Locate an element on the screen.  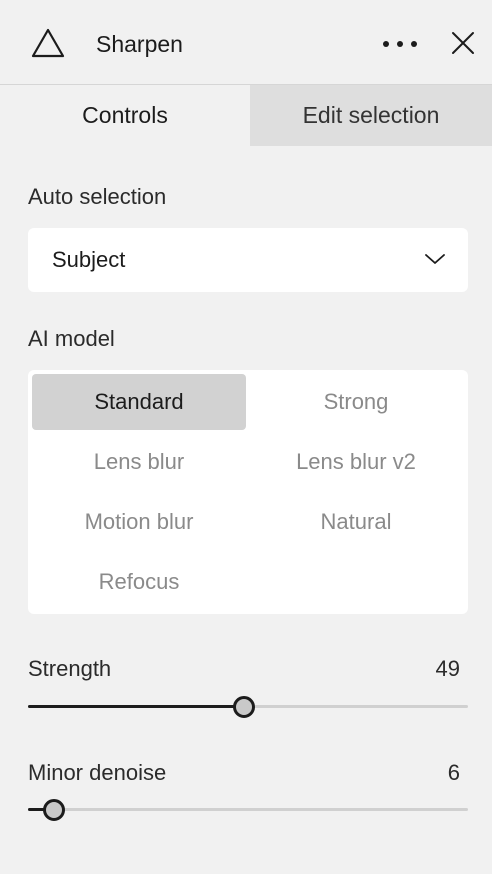
minor-denoise-slider-thumb is located at coordinates (54, 810).